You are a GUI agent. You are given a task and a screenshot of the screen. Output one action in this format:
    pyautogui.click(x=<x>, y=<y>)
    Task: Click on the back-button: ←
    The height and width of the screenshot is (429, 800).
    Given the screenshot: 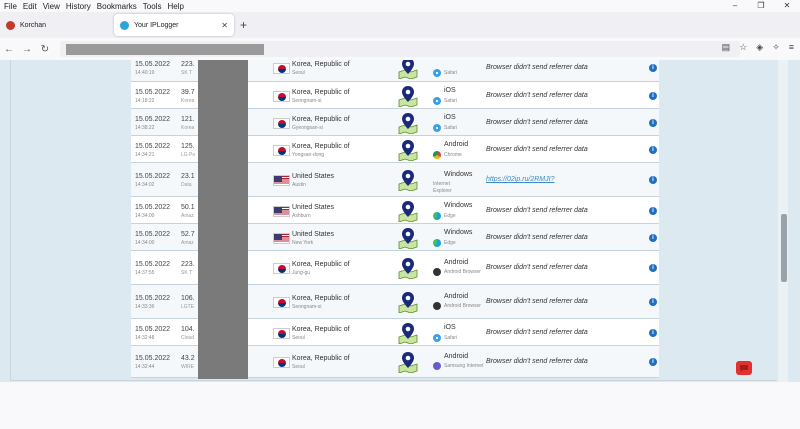 What is the action you would take?
    pyautogui.click(x=9, y=49)
    